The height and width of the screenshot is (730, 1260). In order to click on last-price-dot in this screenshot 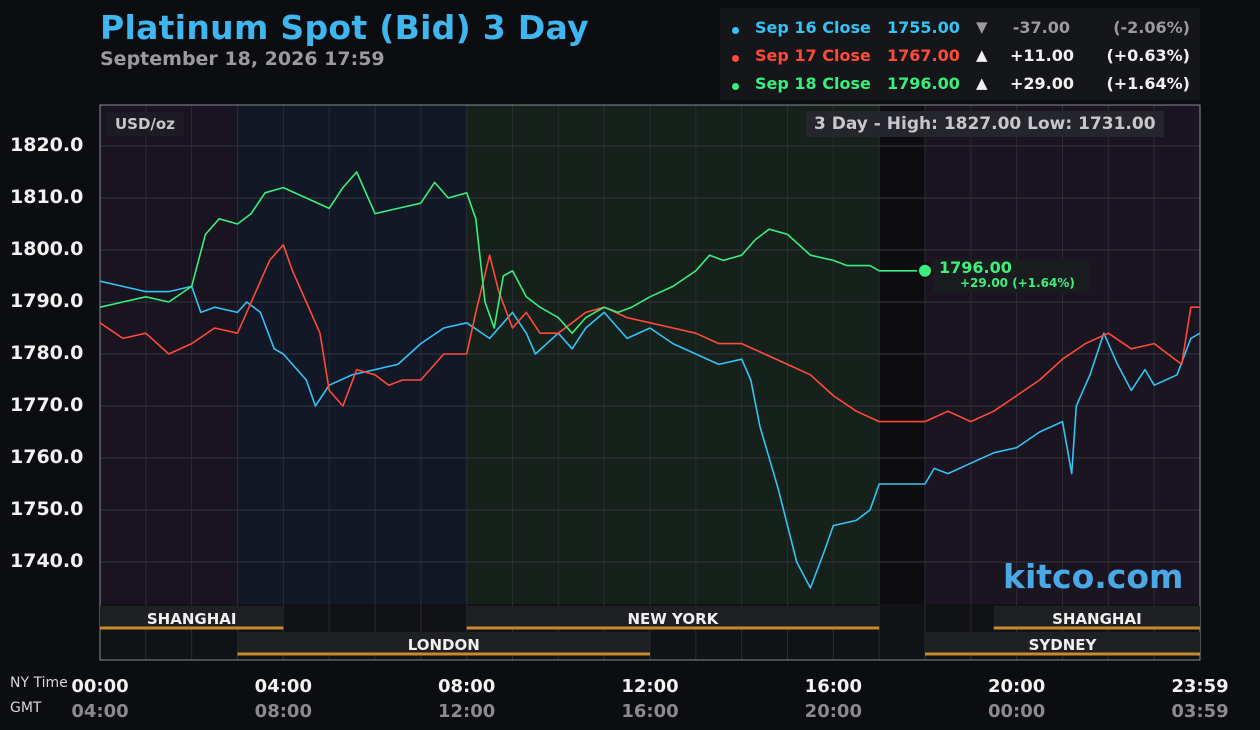, I will do `click(925, 270)`.